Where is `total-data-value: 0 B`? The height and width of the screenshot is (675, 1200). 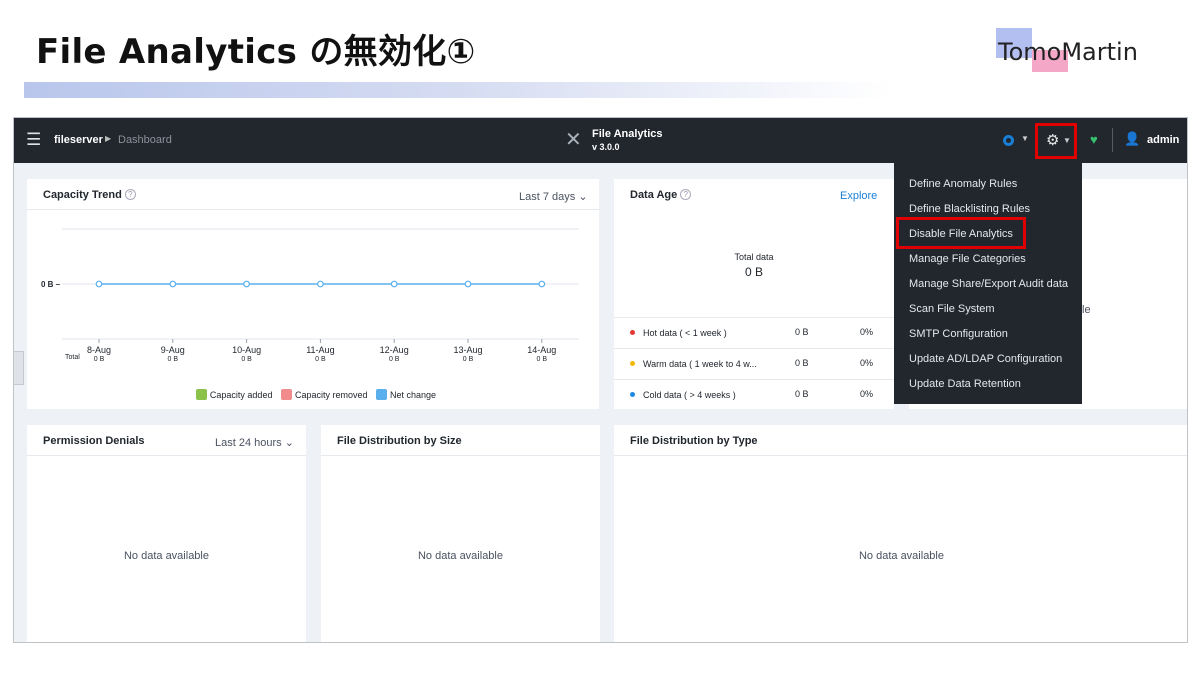
total-data-value: 0 B is located at coordinates (753, 272).